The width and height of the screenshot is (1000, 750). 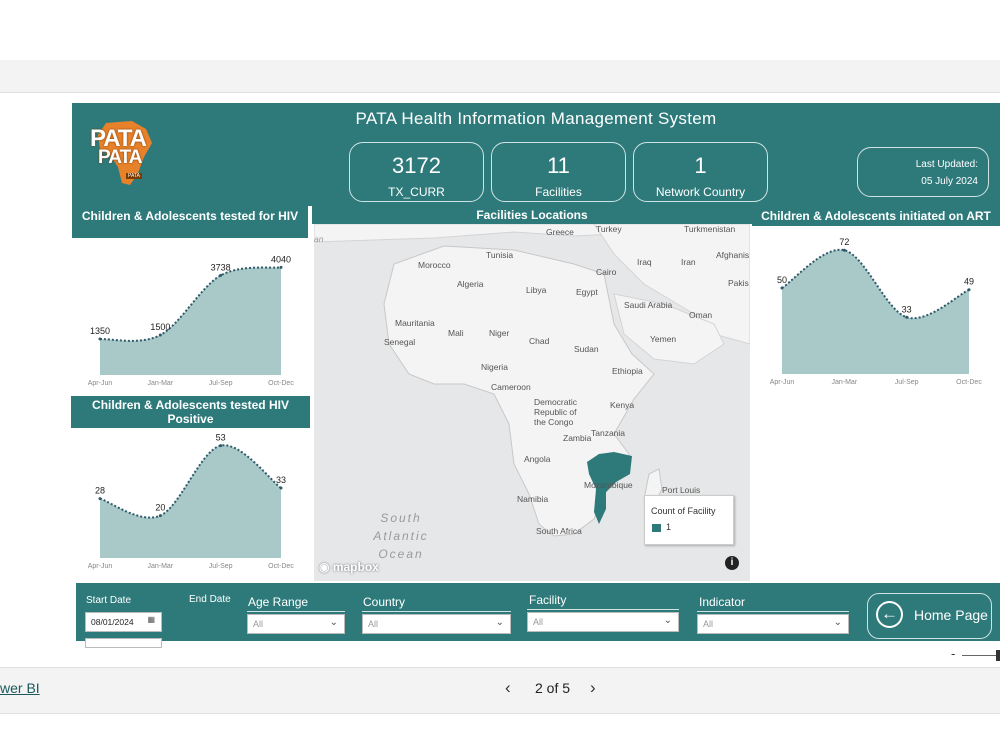 I want to click on data-label: 28, so click(x=100, y=491).